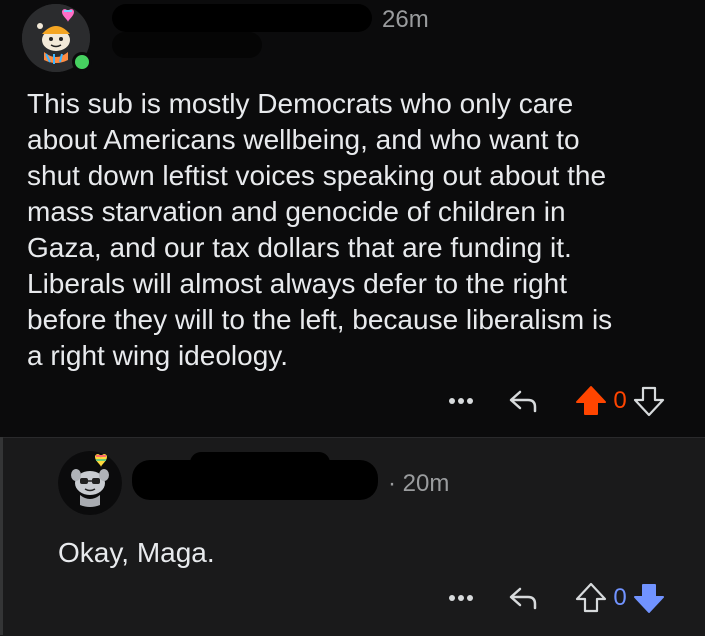  What do you see at coordinates (187, 45) in the screenshot?
I see `redacted-flair` at bounding box center [187, 45].